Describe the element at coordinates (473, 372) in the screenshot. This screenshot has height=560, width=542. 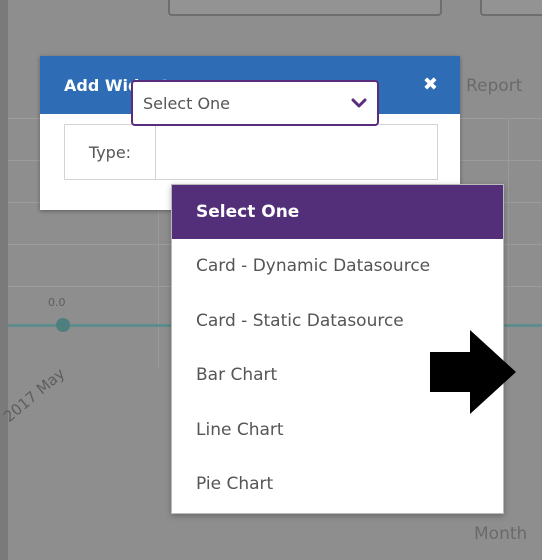
I see `right-arrow-icon` at that location.